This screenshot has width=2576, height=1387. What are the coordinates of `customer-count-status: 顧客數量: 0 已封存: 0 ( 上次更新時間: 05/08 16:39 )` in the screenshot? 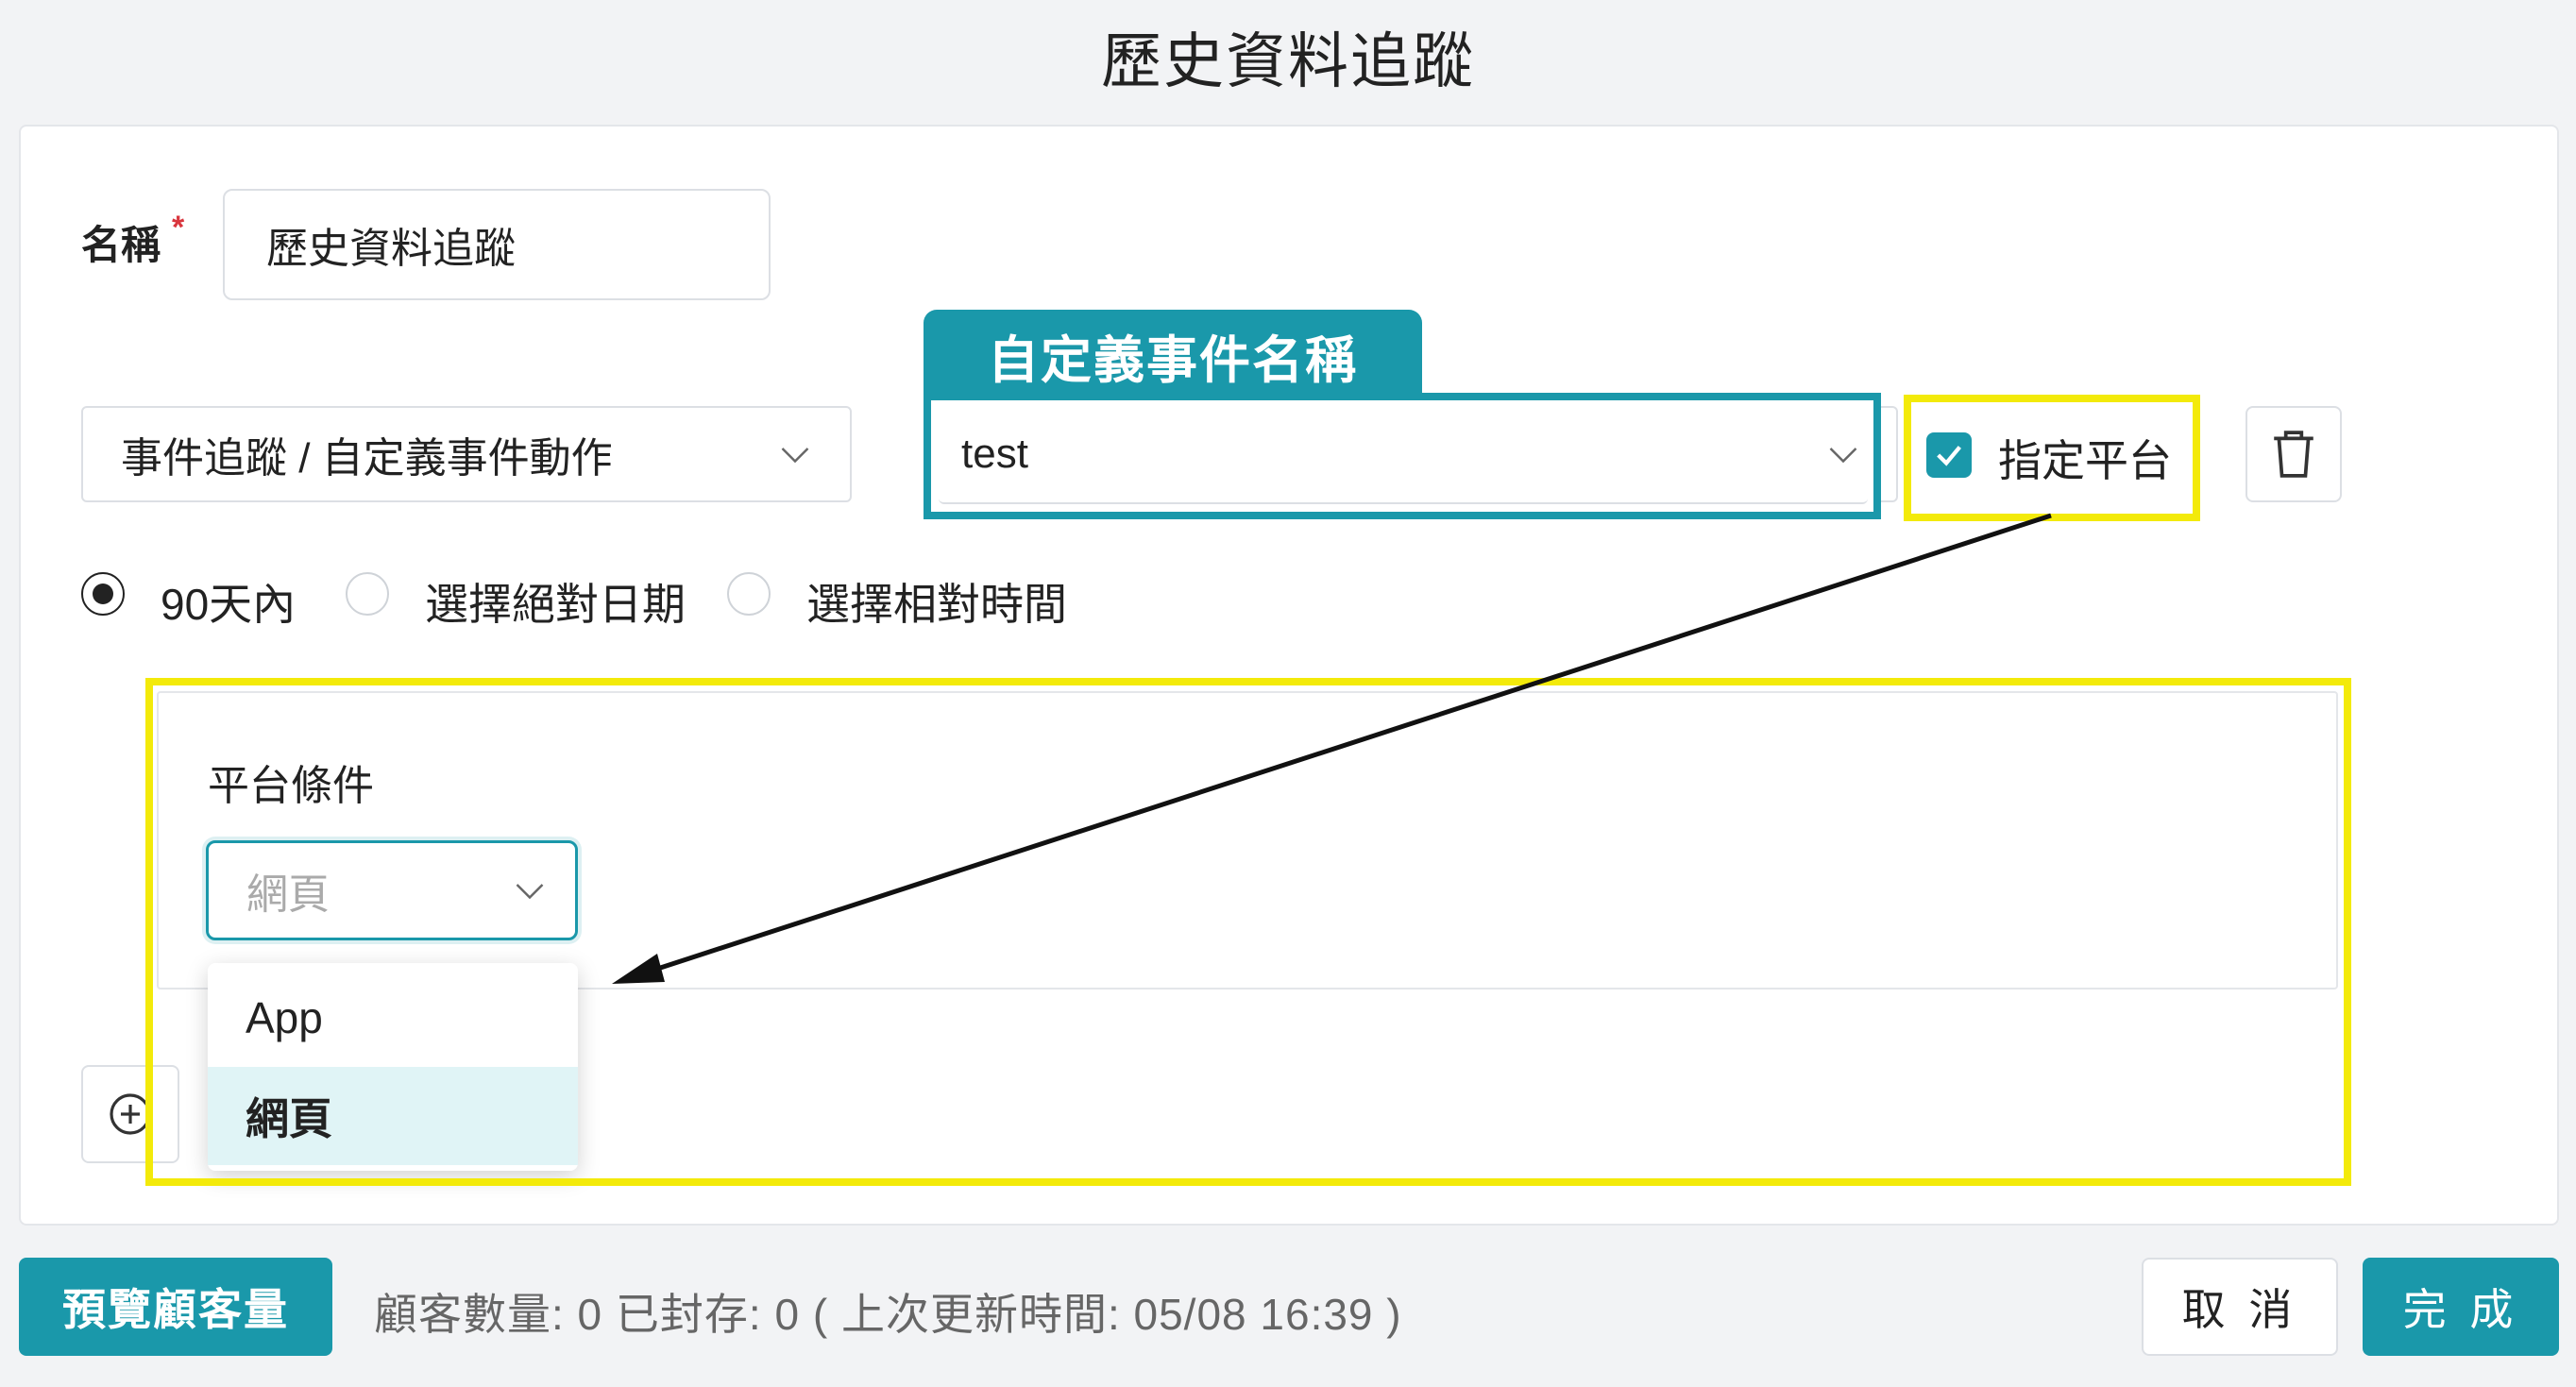 It's located at (888, 1314).